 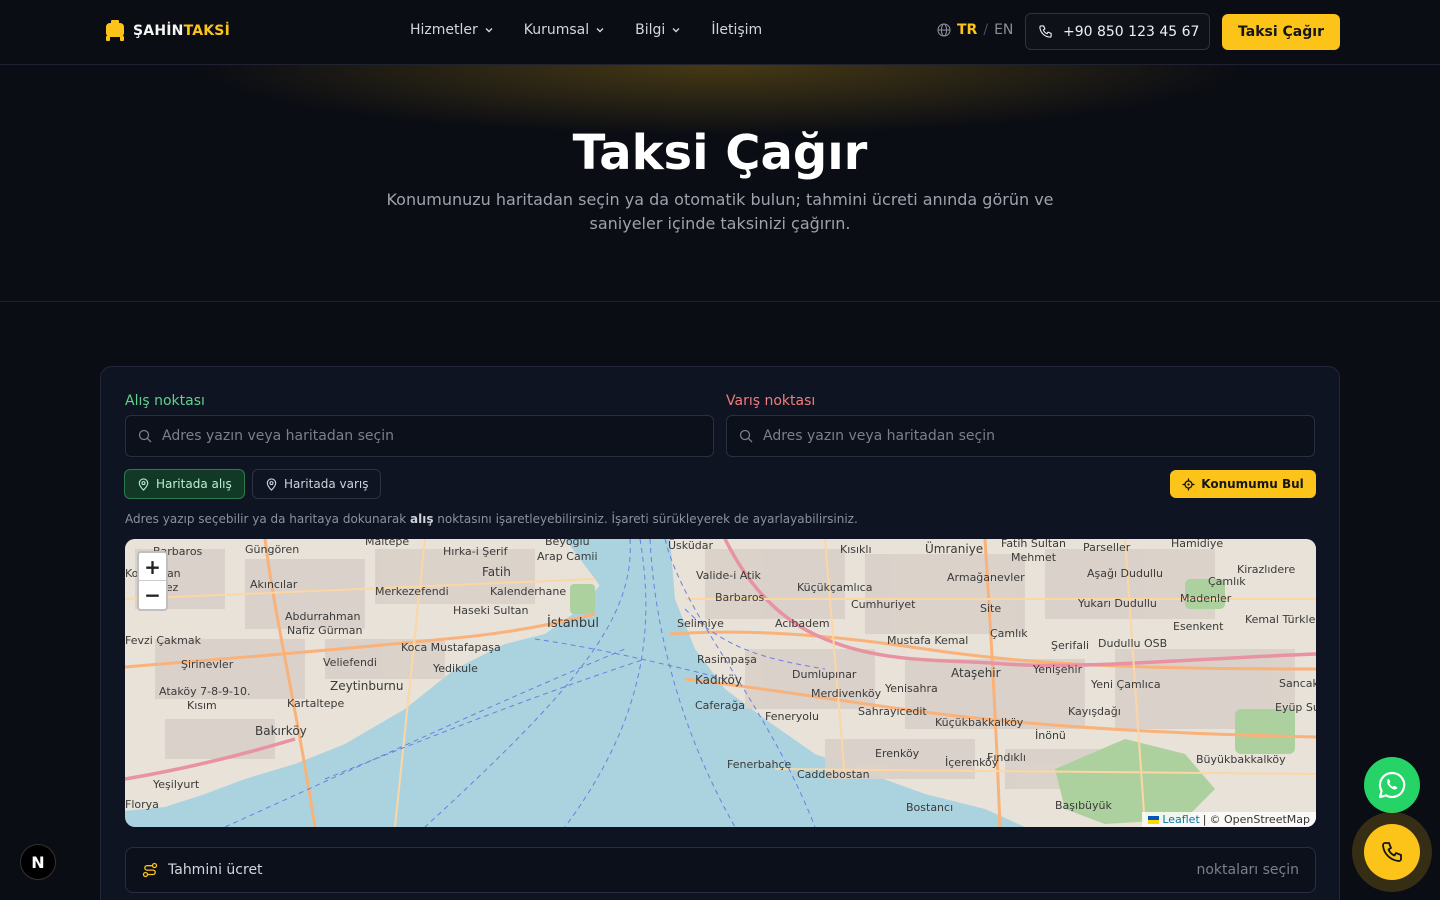 I want to click on svg-text: Acıbadem, so click(x=802, y=623).